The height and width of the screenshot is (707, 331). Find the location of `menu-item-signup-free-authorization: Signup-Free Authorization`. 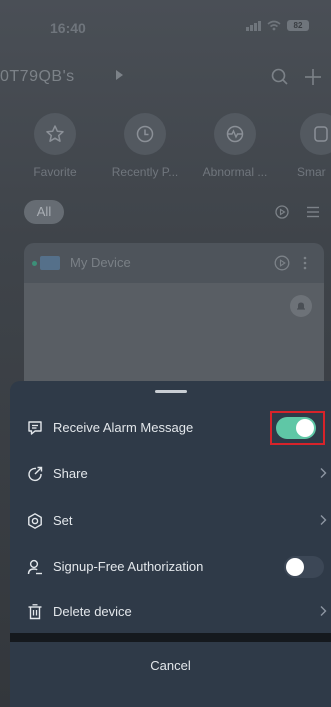

menu-item-signup-free-authorization: Signup-Free Authorization is located at coordinates (170, 567).